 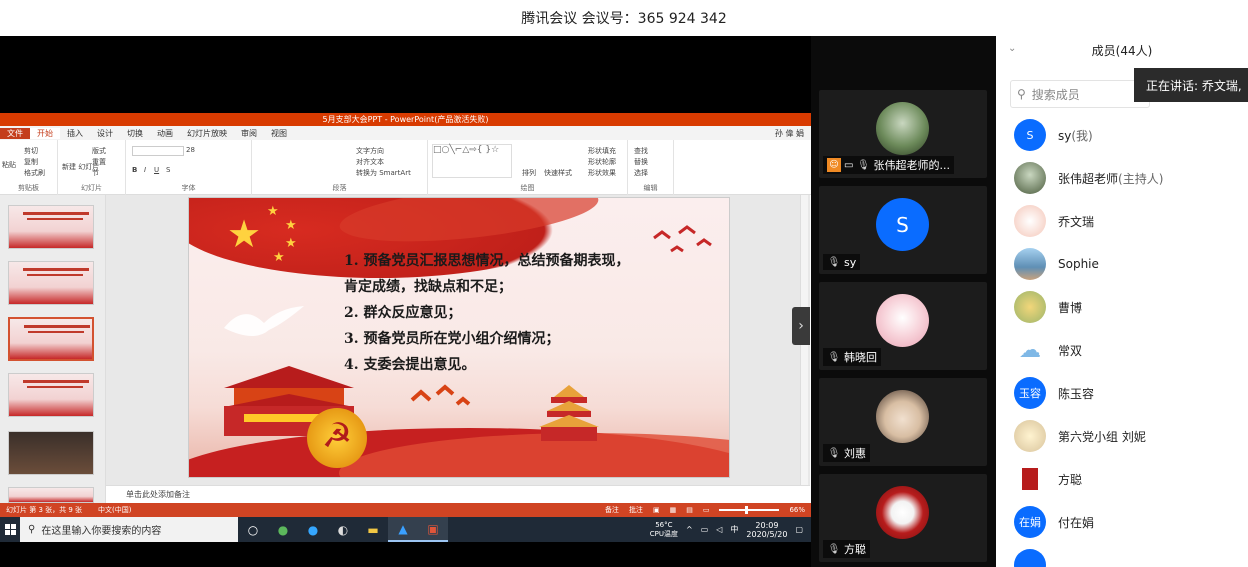 I want to click on notes-toggle-button: 备注, so click(x=612, y=510).